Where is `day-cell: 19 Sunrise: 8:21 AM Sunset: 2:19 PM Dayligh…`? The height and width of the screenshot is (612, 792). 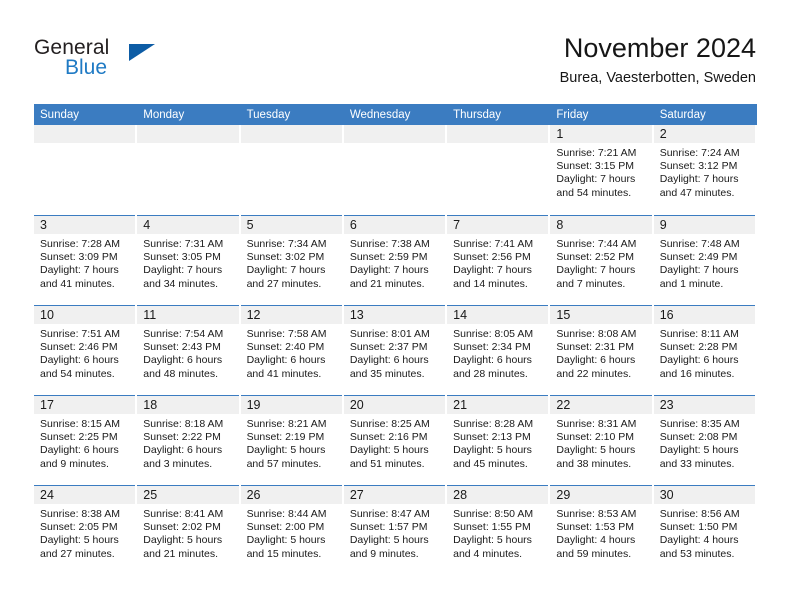 day-cell: 19 Sunrise: 8:21 AM Sunset: 2:19 PM Dayligh… is located at coordinates (291, 440).